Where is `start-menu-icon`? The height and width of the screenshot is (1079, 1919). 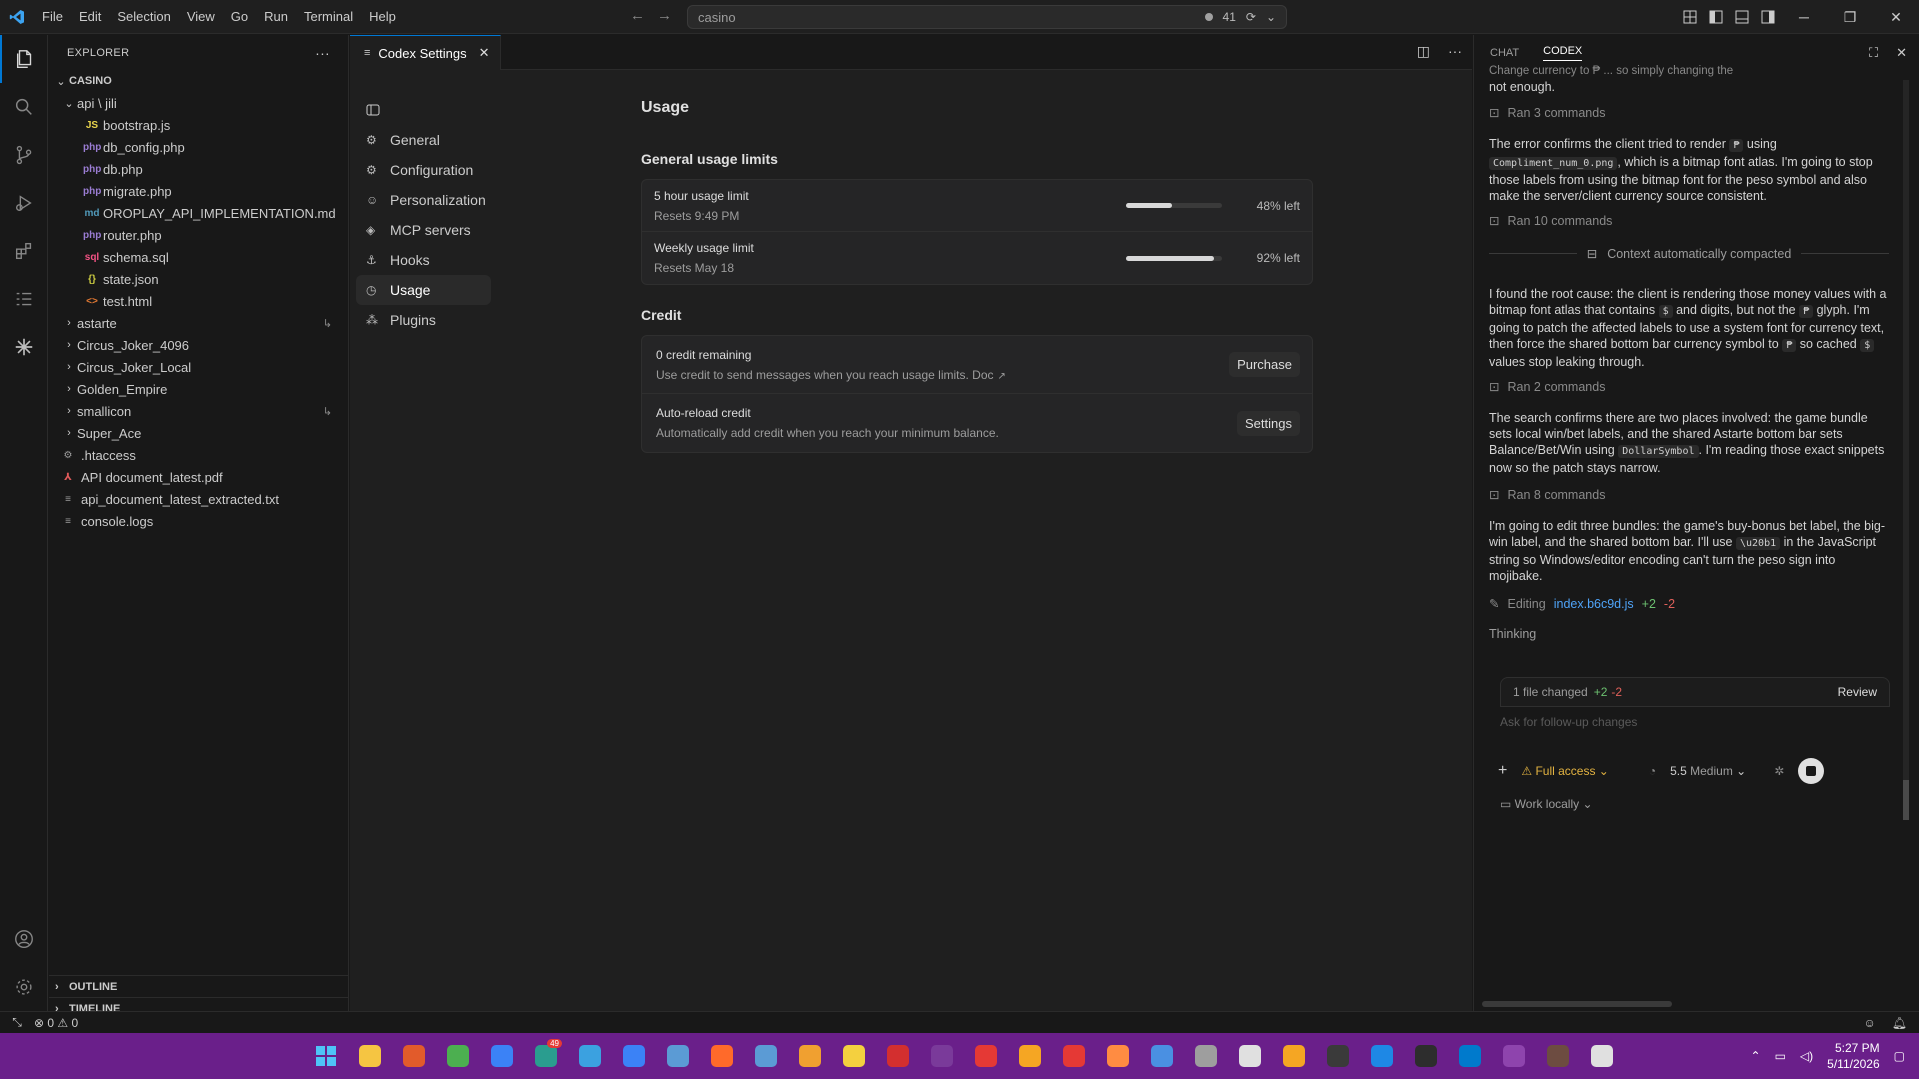 start-menu-icon is located at coordinates (326, 1056).